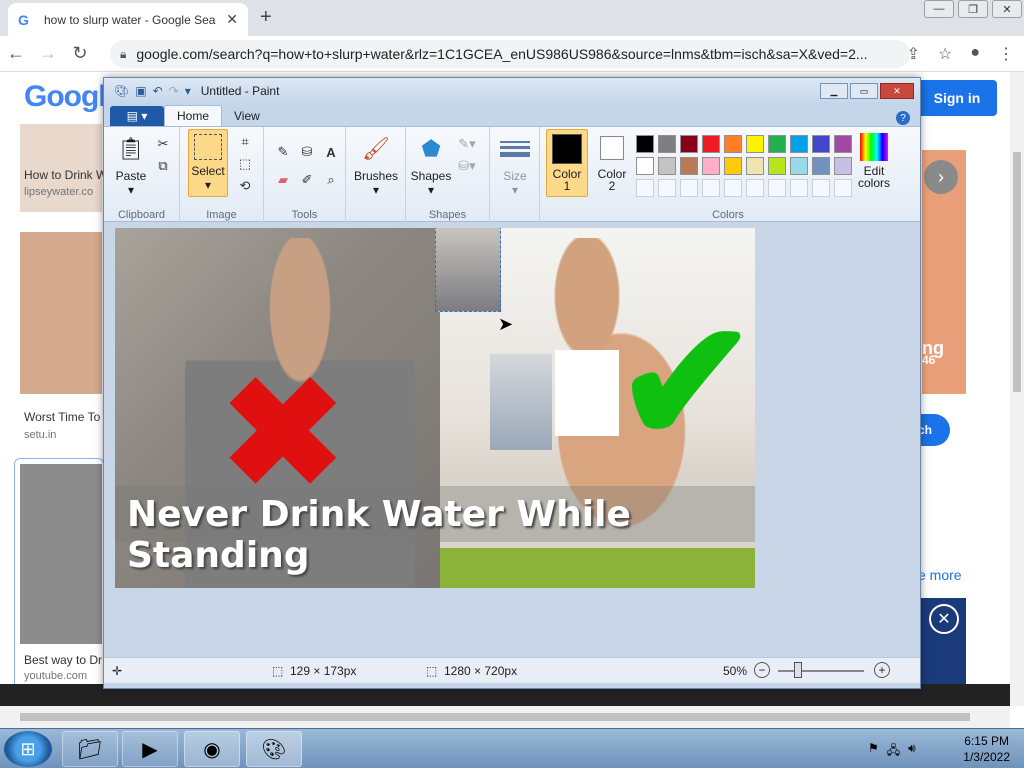 The width and height of the screenshot is (1024, 768). What do you see at coordinates (307, 152) in the screenshot?
I see `fill-icon: ⛁` at bounding box center [307, 152].